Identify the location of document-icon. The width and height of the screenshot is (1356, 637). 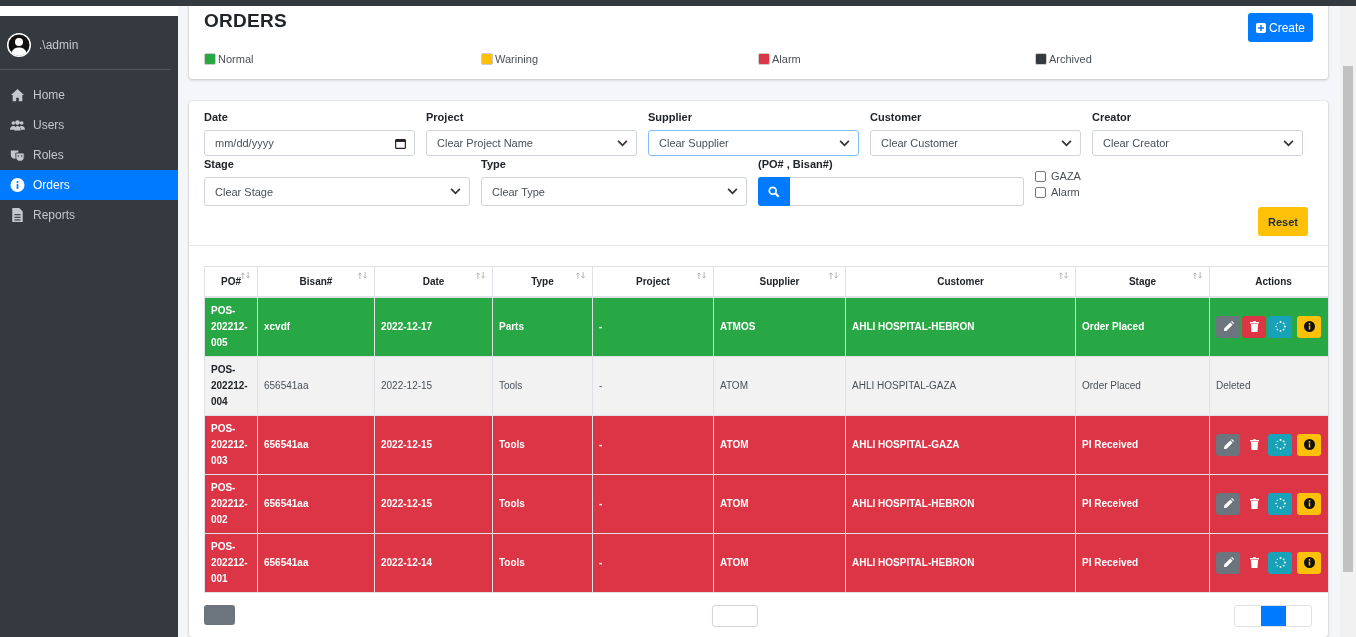
(17, 215).